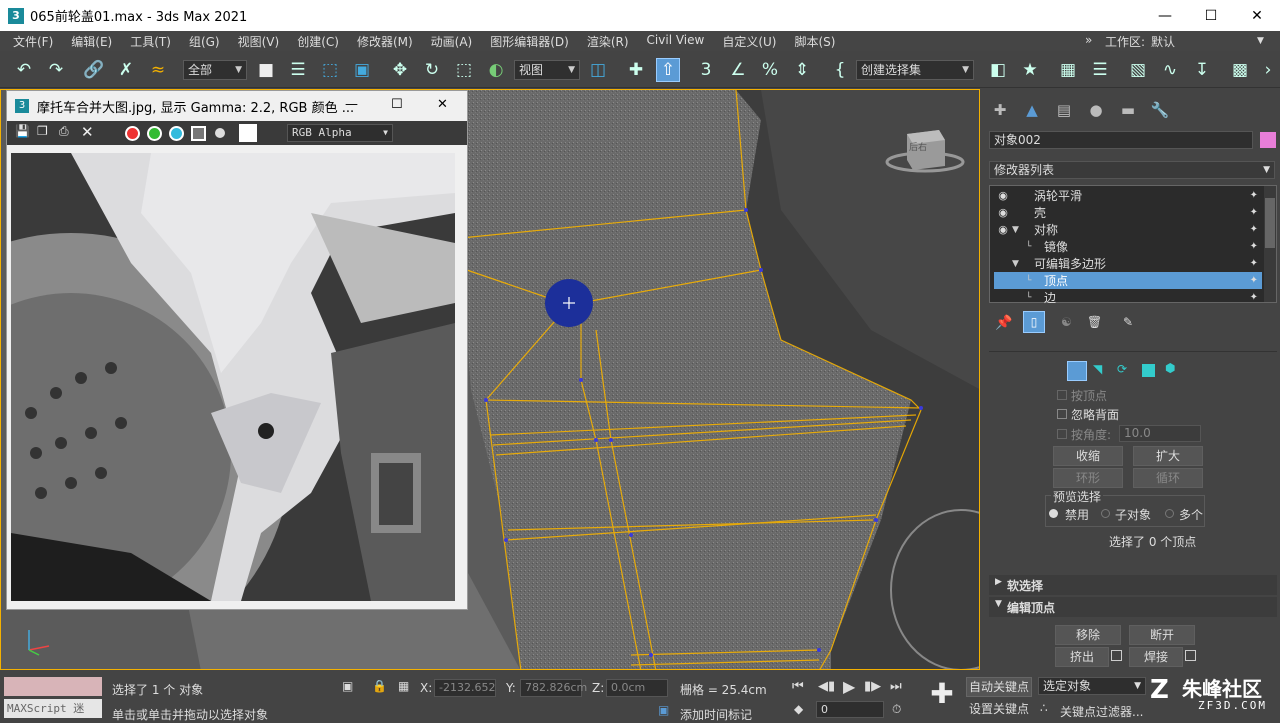 Image resolution: width=1280 pixels, height=723 pixels. Describe the element at coordinates (553, 688) in the screenshot. I see `y-coordinate-field: 782.826cm` at that location.